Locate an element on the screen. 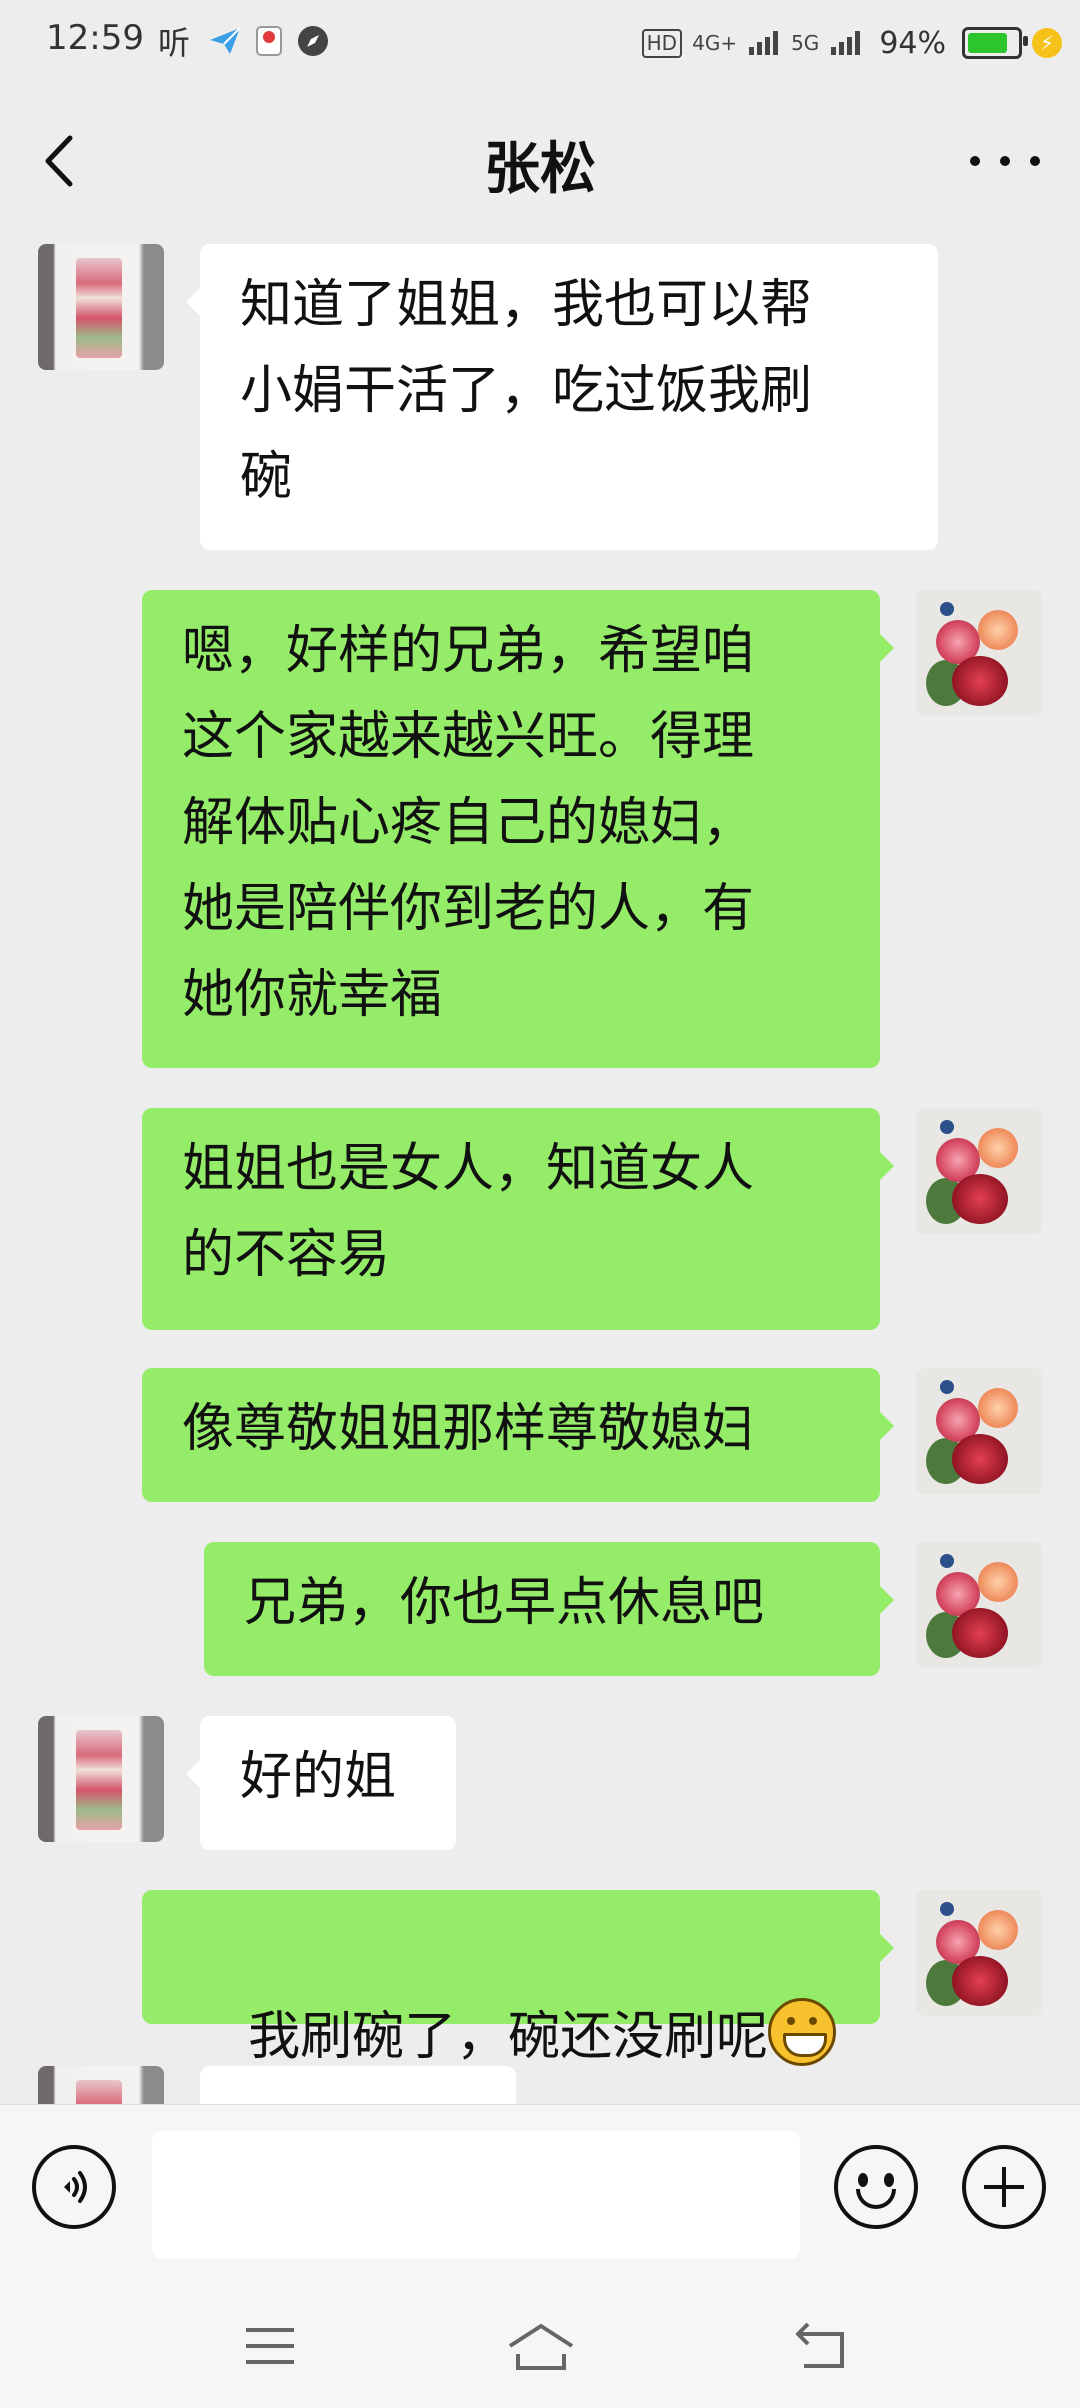 This screenshot has height=2408, width=1080. grinning-face-icon is located at coordinates (802, 2032).